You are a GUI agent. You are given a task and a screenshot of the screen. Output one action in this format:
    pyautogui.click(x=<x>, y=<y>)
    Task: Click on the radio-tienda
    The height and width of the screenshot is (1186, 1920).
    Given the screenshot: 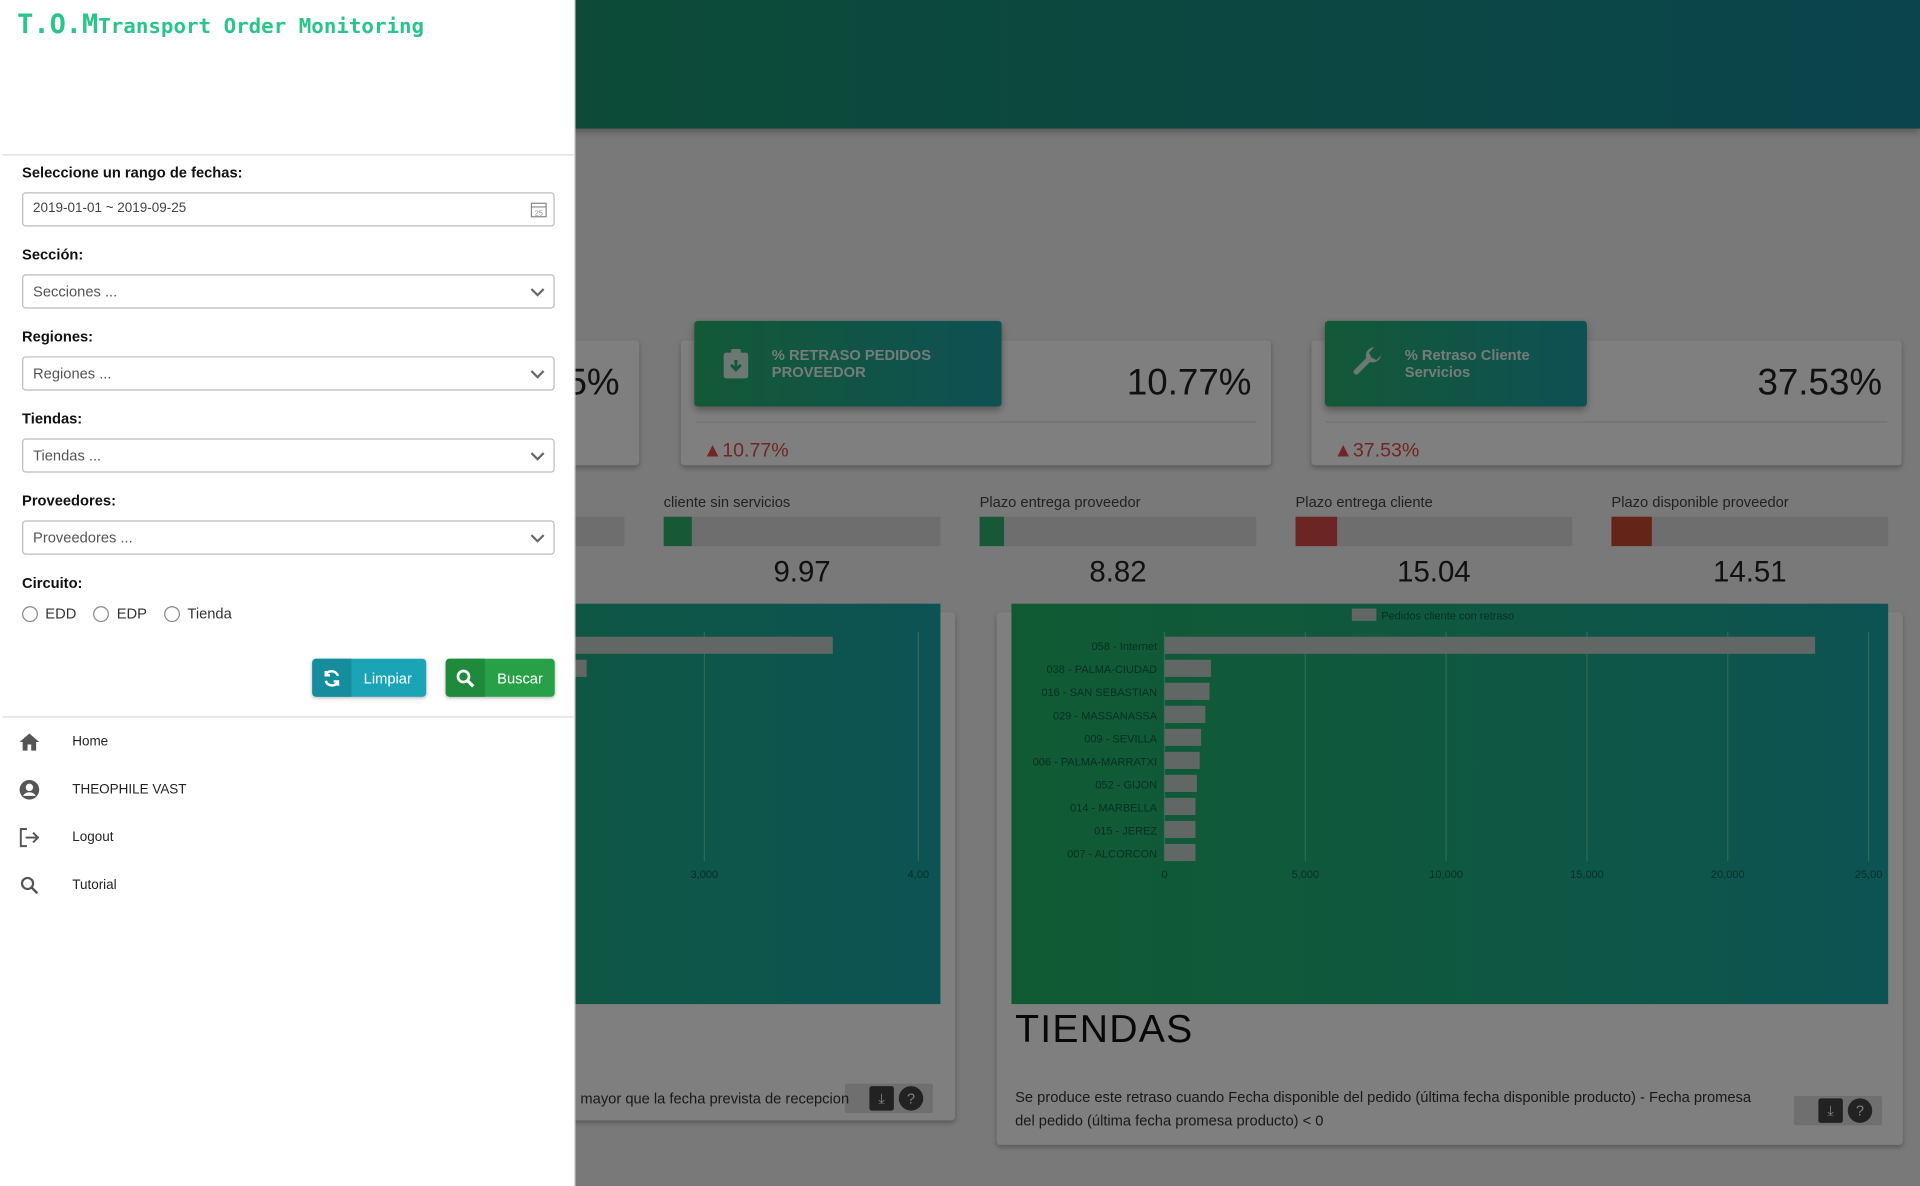 What is the action you would take?
    pyautogui.click(x=172, y=613)
    